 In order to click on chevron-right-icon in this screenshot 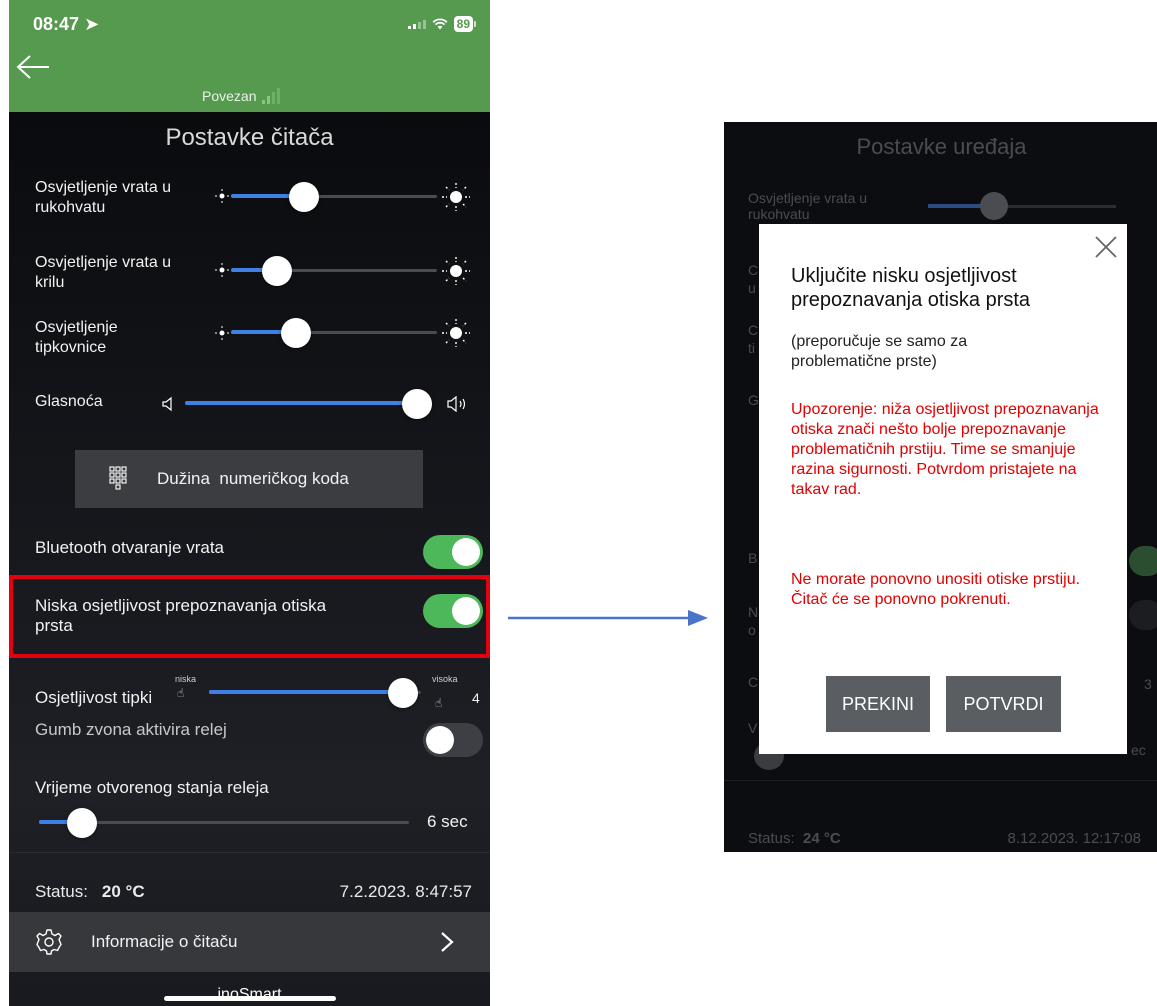, I will do `click(447, 942)`.